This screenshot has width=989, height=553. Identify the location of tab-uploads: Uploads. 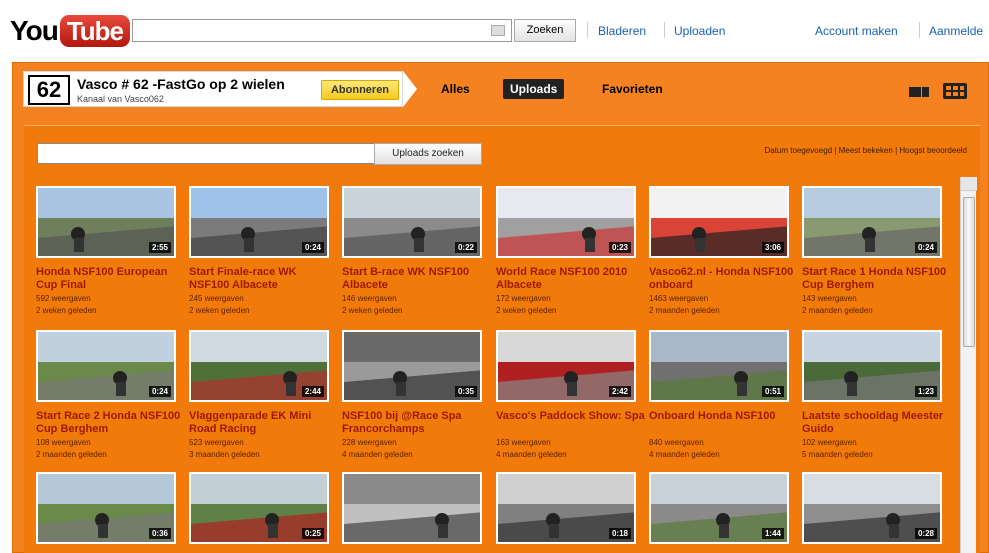
(534, 89).